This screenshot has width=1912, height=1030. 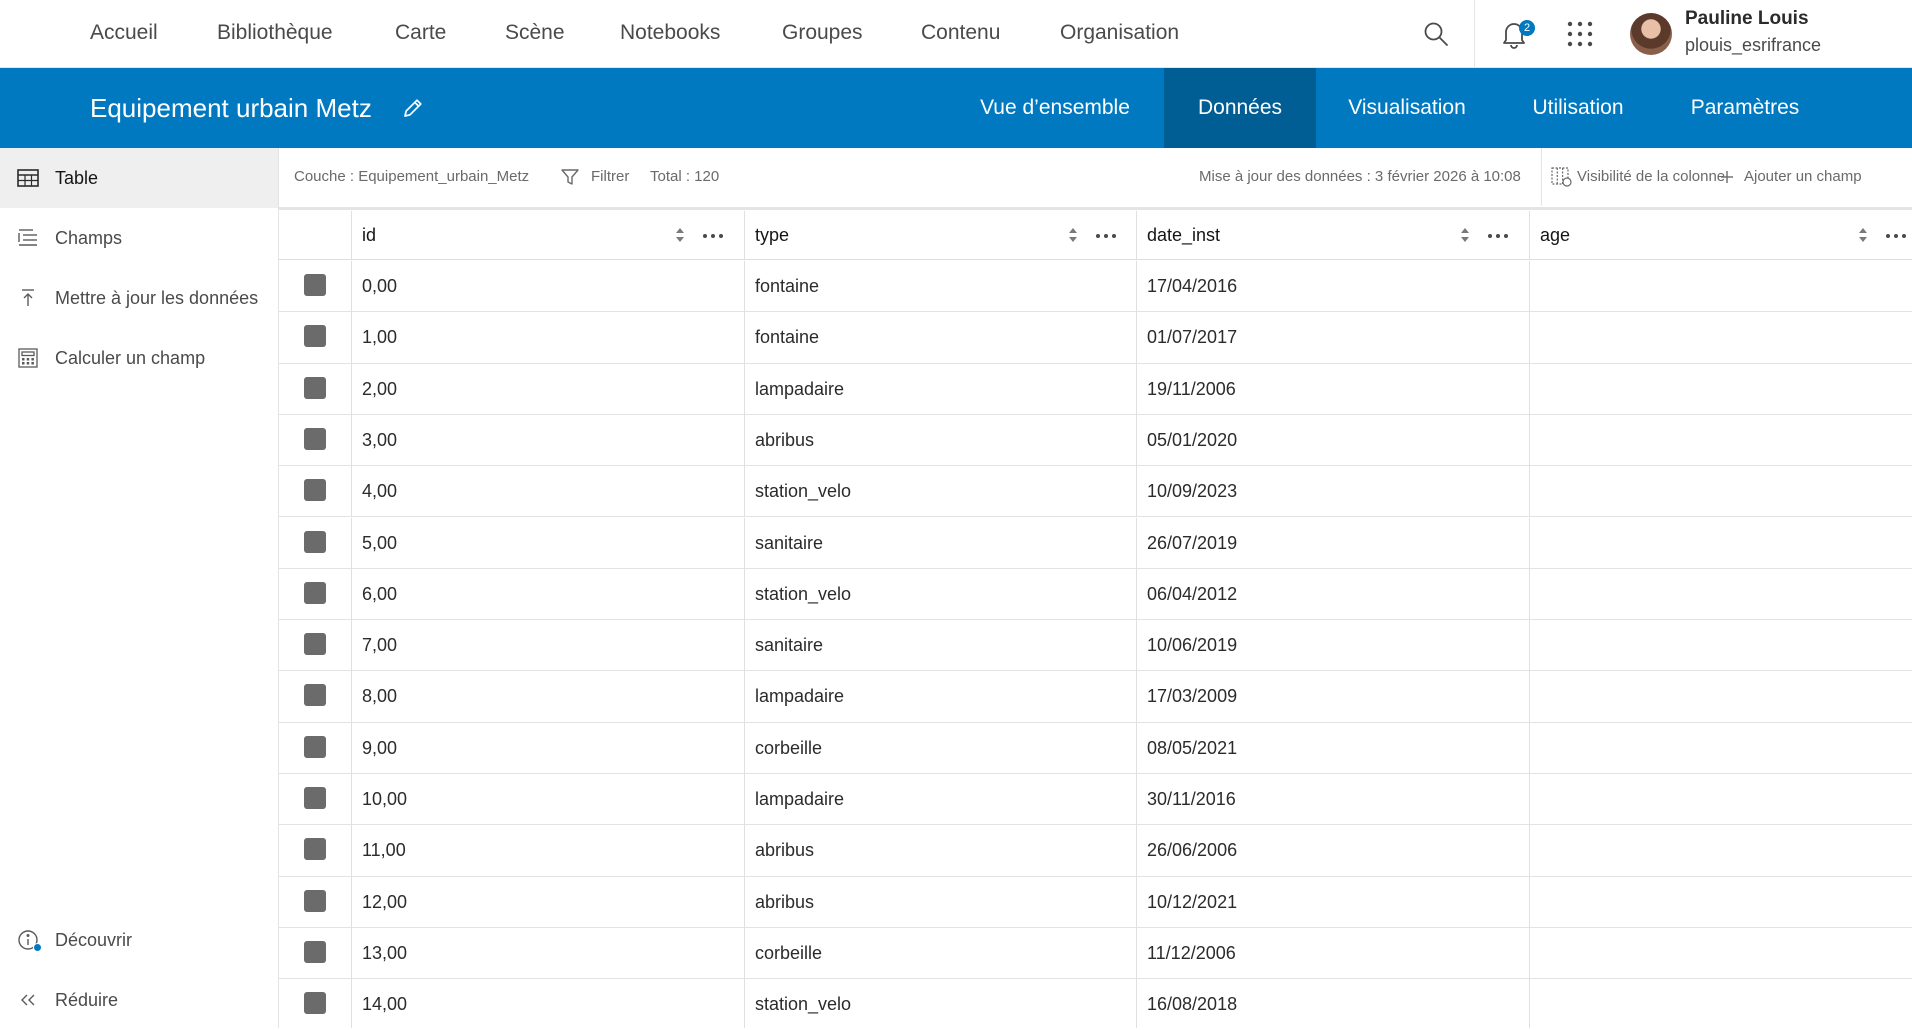 I want to click on table-cell-id: 4,00, so click(x=547, y=492).